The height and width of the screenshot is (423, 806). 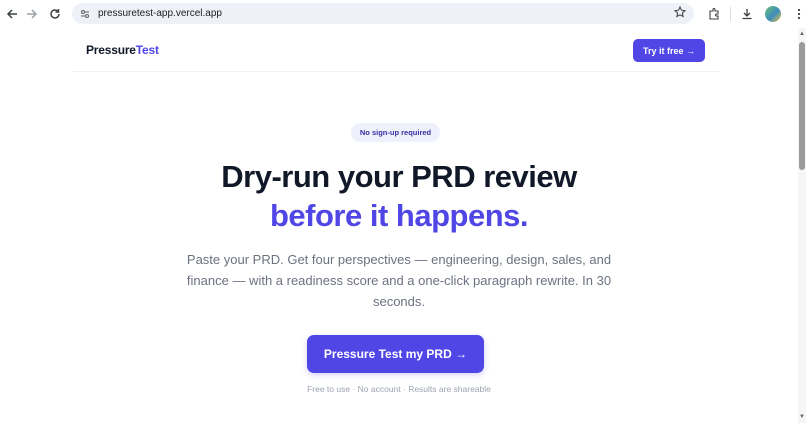 I want to click on profile-avatar, so click(x=773, y=14).